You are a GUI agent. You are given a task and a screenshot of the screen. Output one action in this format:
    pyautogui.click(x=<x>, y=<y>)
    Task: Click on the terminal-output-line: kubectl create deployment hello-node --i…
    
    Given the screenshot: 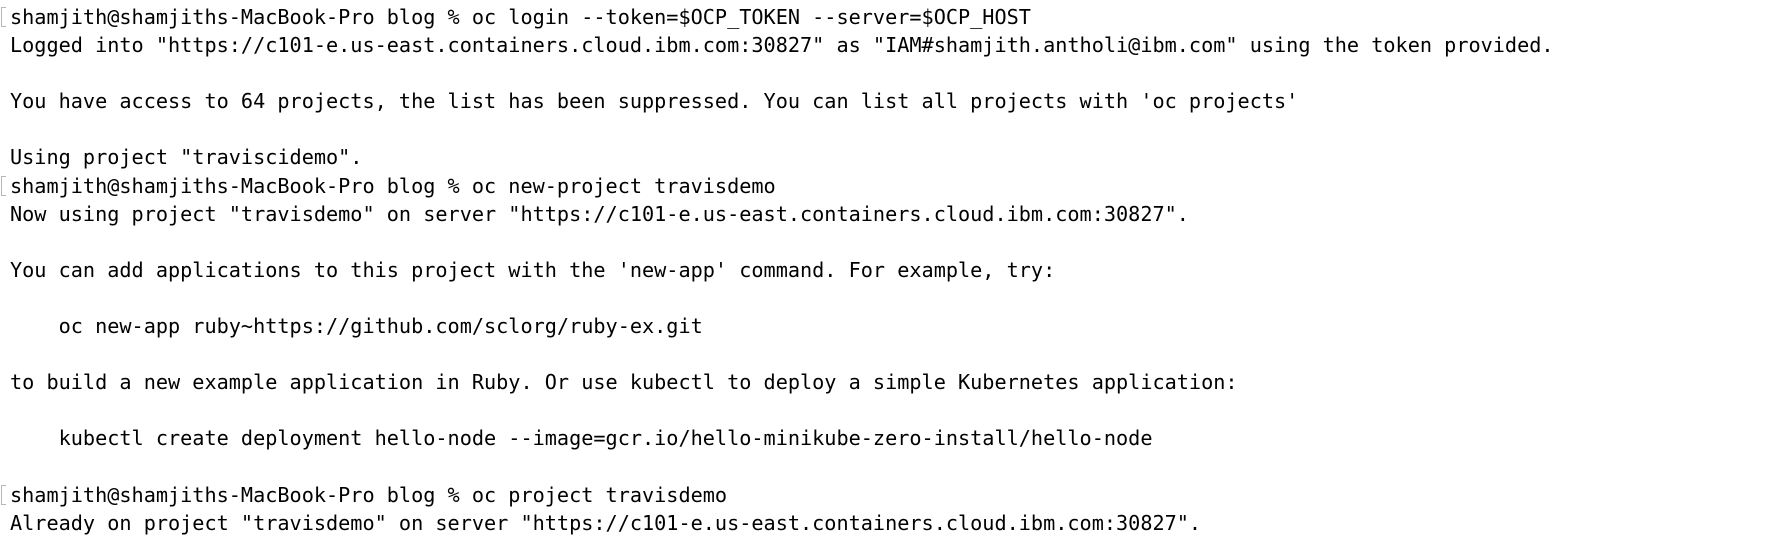 What is the action you would take?
    pyautogui.click(x=782, y=438)
    